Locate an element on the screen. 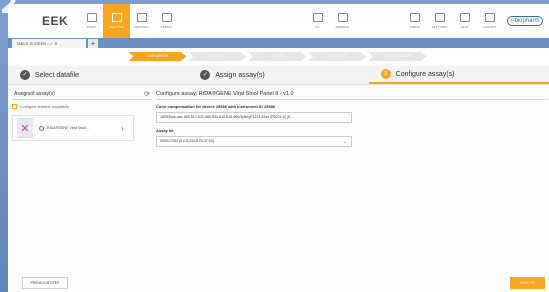 This screenshot has width=549, height=292. dna-icon: ✕ is located at coordinates (25, 128).